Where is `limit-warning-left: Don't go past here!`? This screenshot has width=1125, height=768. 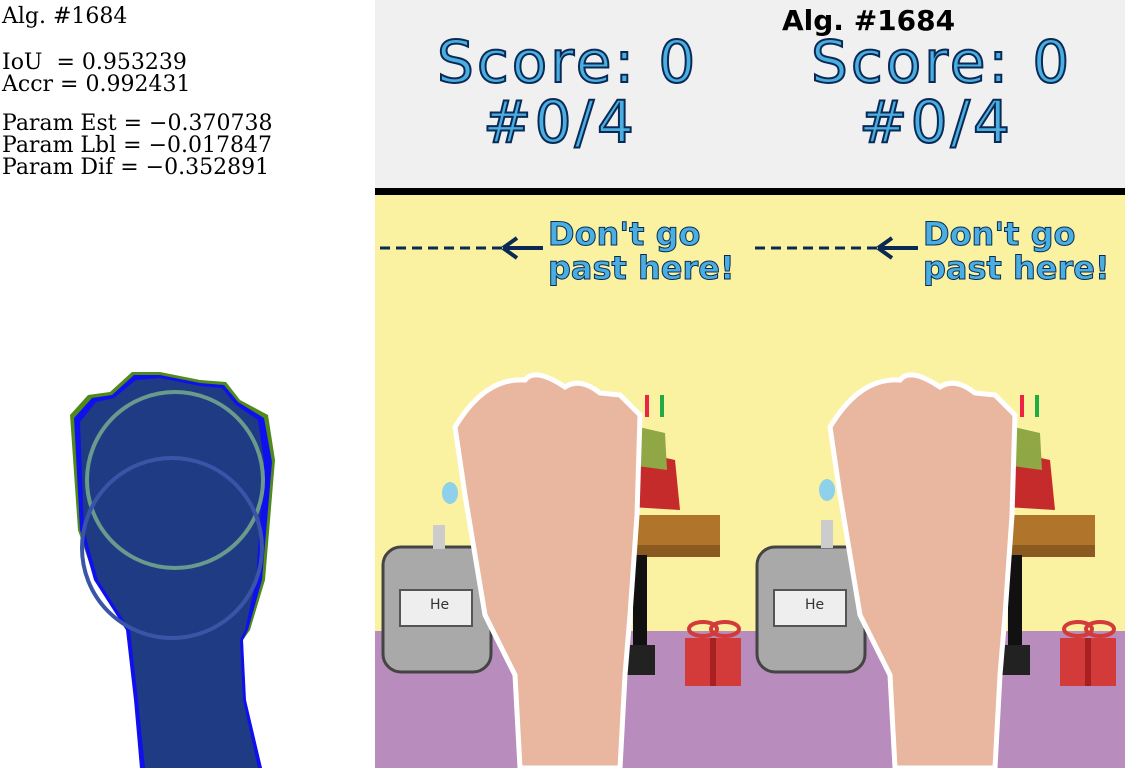 limit-warning-left: Don't go past here! is located at coordinates (642, 251).